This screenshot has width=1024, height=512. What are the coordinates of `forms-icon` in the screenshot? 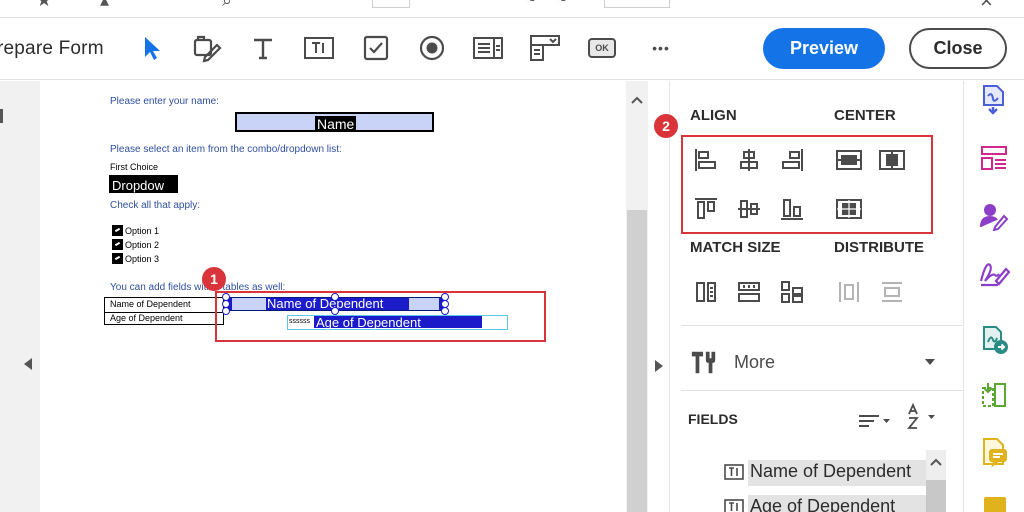 It's located at (994, 158).